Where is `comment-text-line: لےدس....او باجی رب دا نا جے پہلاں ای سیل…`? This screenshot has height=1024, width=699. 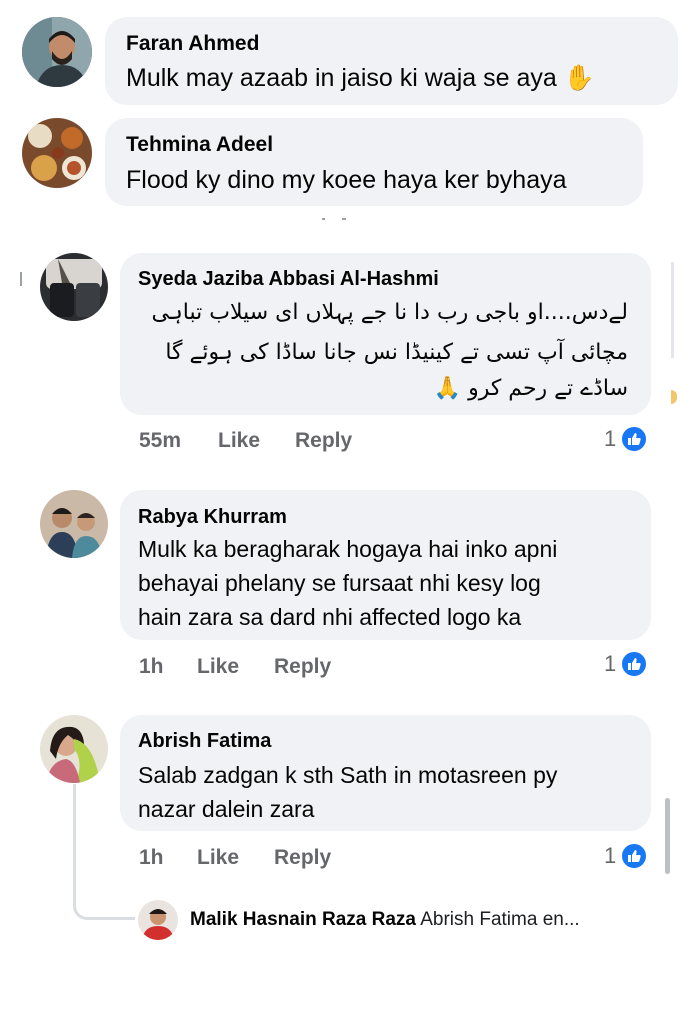
comment-text-line: لےدس....او باجی رب دا نا جے پہلاں ای سیل… is located at coordinates (389, 312).